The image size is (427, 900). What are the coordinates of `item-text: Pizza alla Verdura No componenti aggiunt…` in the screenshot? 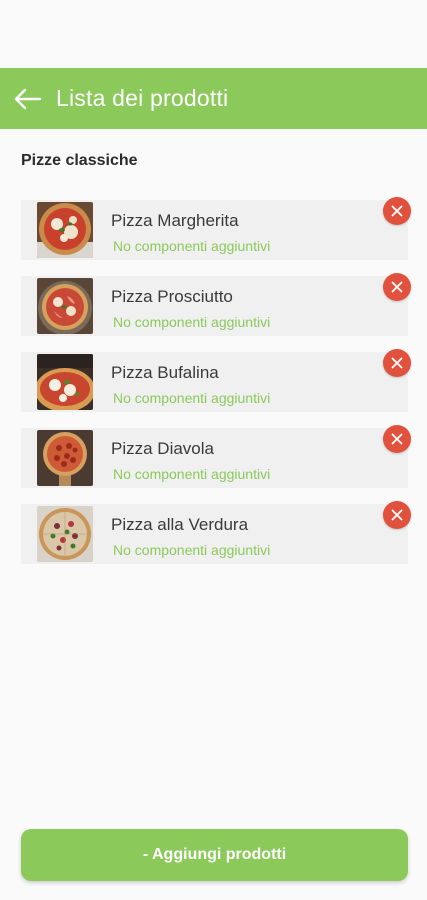 It's located at (190, 534).